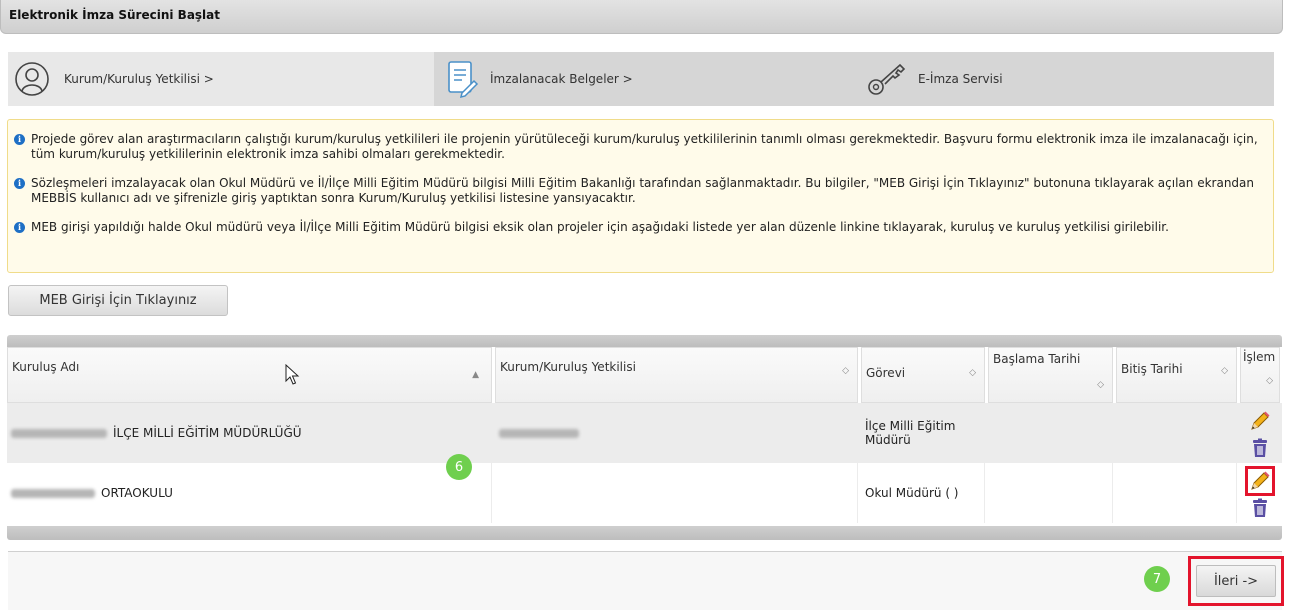 The width and height of the screenshot is (1300, 610). What do you see at coordinates (644, 79) in the screenshot?
I see `wizard-step-documents: İmzalanacak Belgeler >` at bounding box center [644, 79].